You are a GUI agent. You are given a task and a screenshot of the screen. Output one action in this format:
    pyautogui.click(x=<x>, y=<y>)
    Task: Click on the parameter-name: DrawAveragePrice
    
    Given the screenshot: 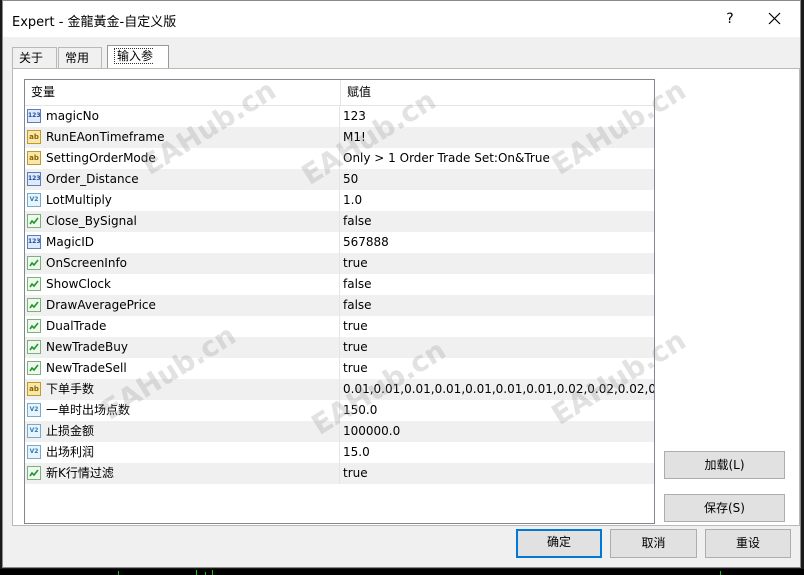 What is the action you would take?
    pyautogui.click(x=101, y=305)
    